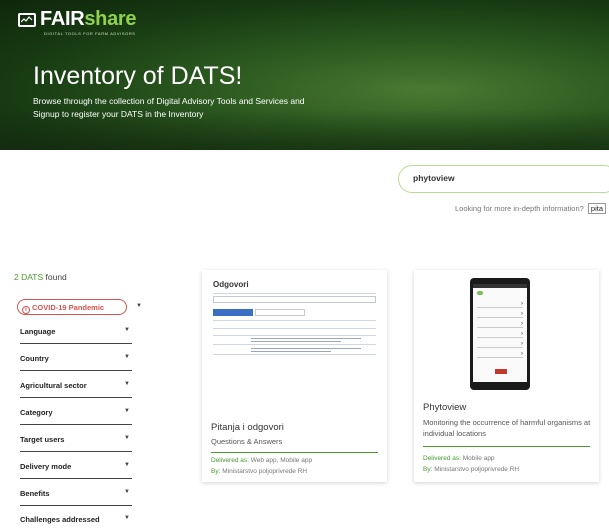 The height and width of the screenshot is (532, 609). I want to click on filter-target-users: Target users ▼, so click(76, 441).